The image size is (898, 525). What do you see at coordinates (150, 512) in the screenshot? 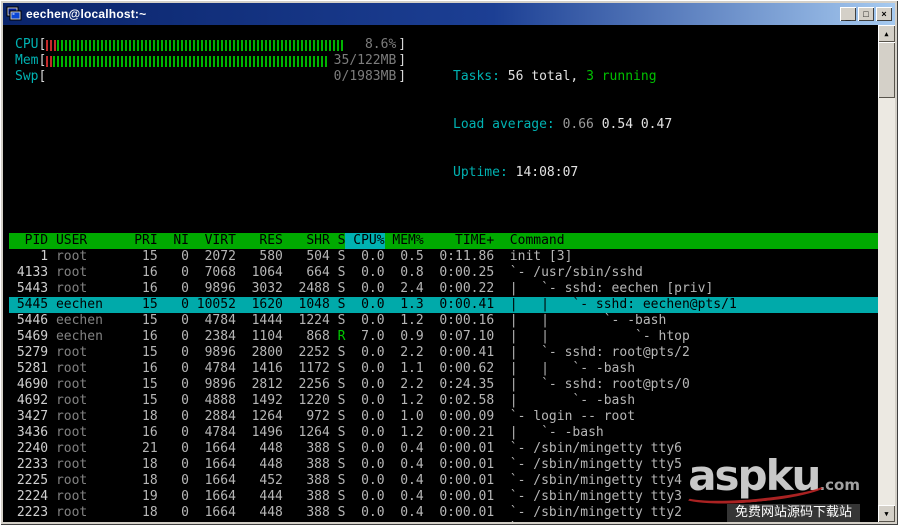
I see `cell-pri: 18` at bounding box center [150, 512].